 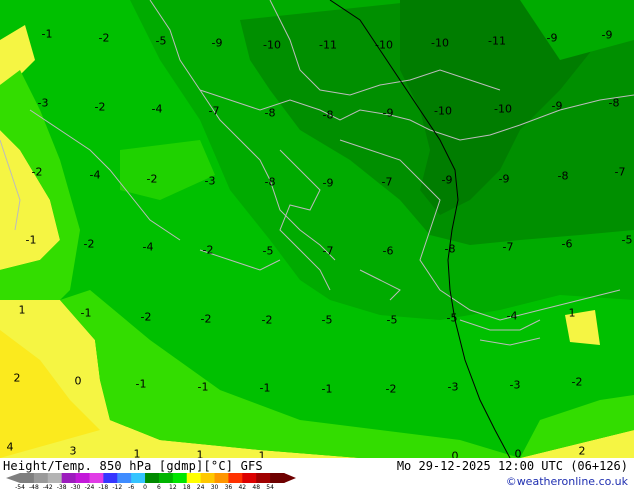 What do you see at coordinates (10, 447) in the screenshot?
I see `contour-label: 4` at bounding box center [10, 447].